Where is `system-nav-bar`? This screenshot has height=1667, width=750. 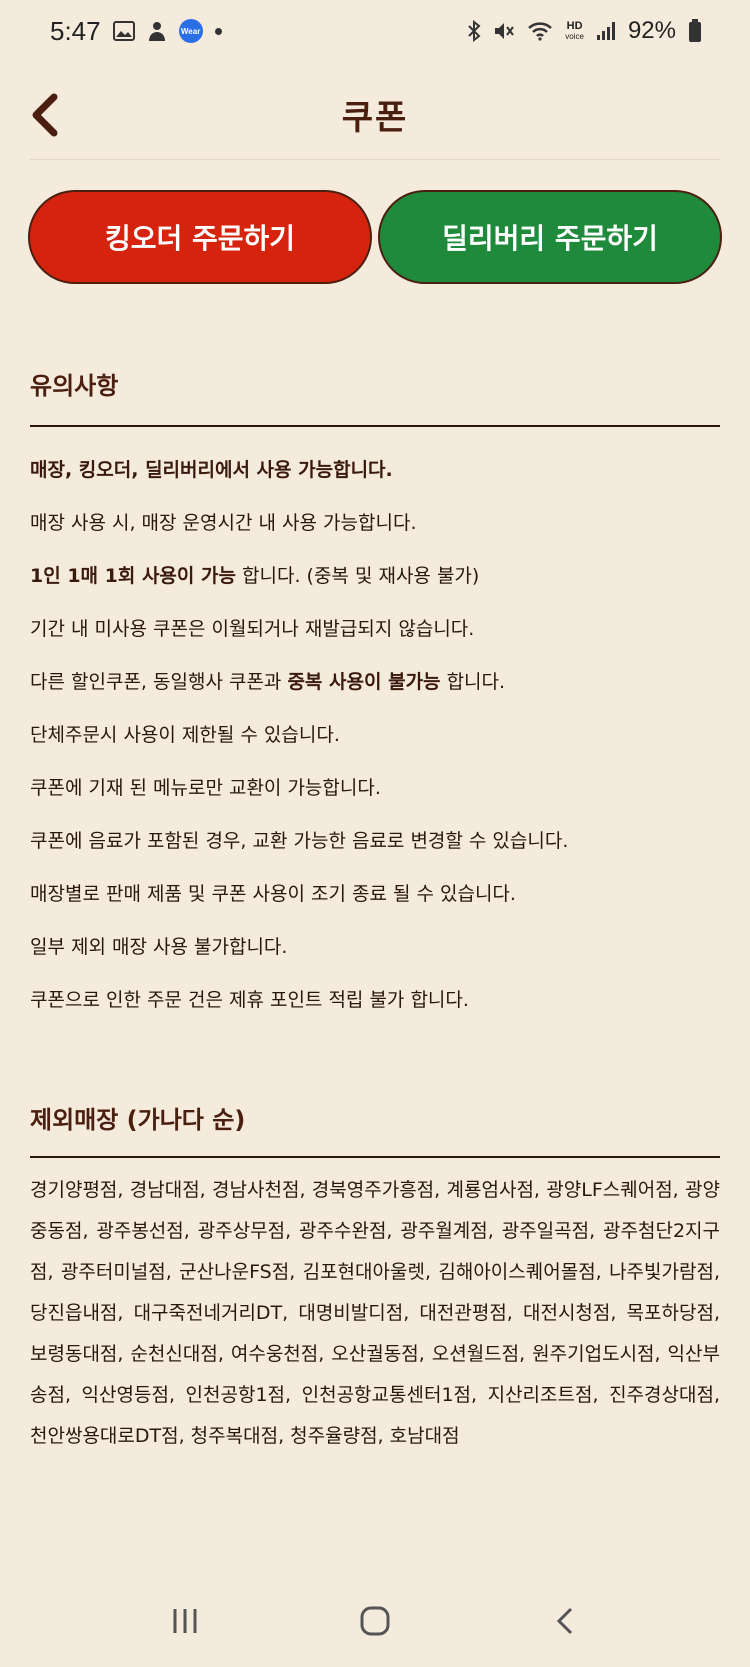
system-nav-bar is located at coordinates (375, 1621).